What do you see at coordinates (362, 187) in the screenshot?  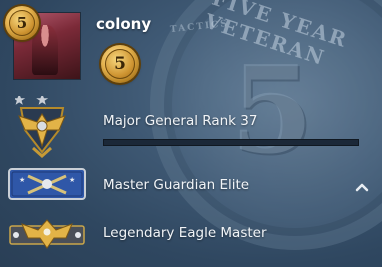 I see `chevron-up-icon` at bounding box center [362, 187].